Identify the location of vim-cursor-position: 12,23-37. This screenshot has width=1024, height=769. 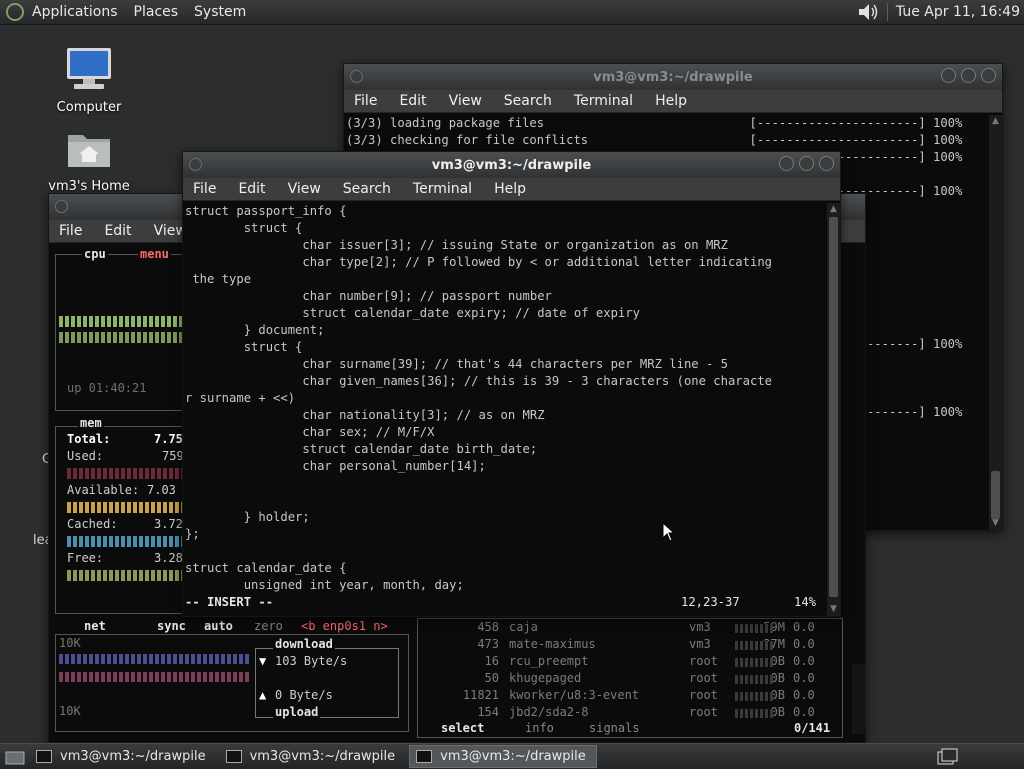
(710, 602).